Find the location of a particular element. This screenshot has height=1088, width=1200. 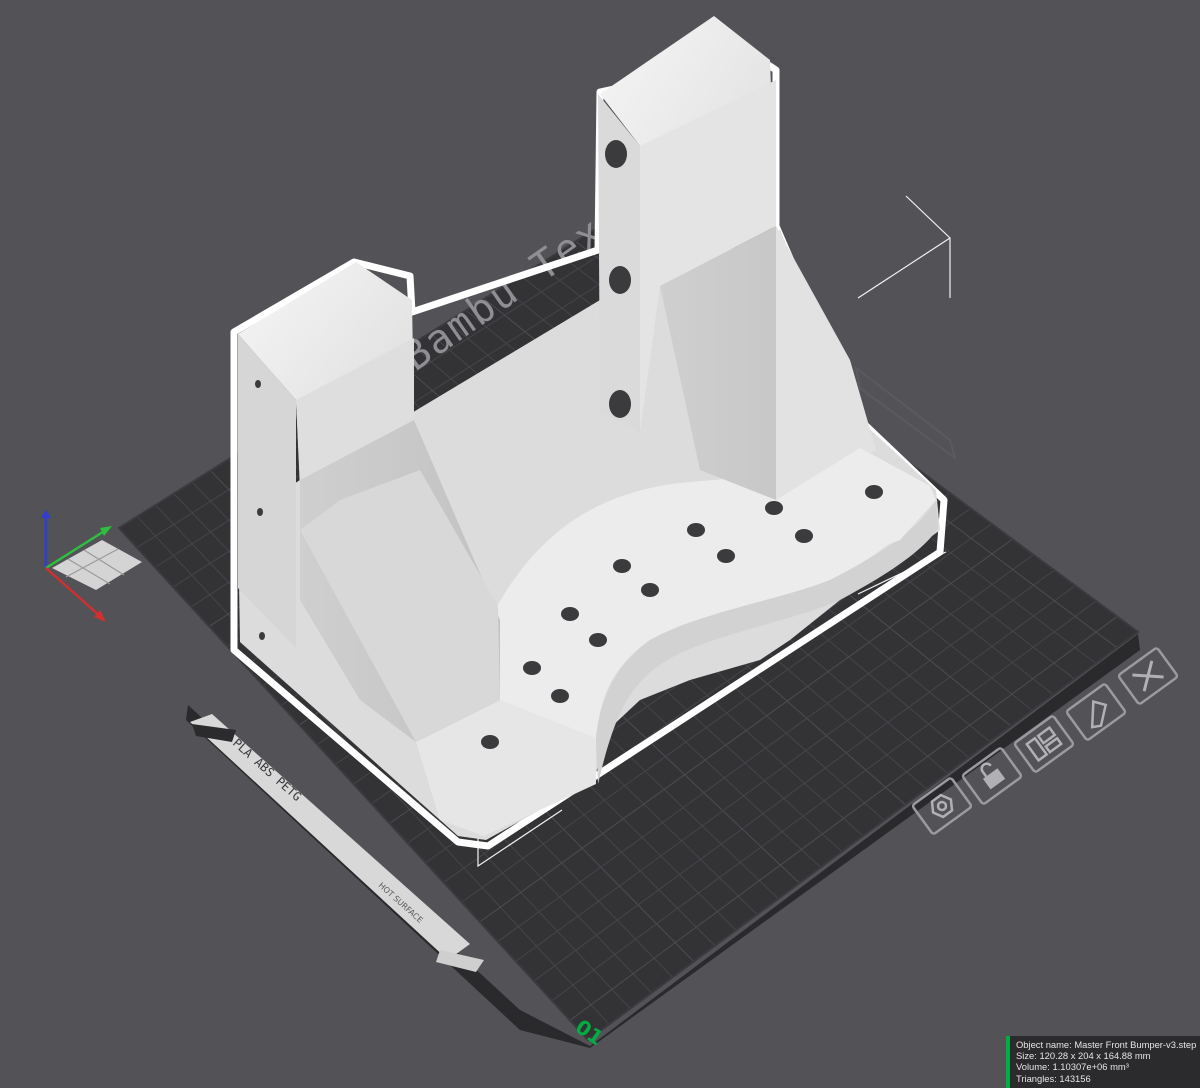

object-triangles-text: Triangles: 143156 is located at coordinates (1053, 1078).